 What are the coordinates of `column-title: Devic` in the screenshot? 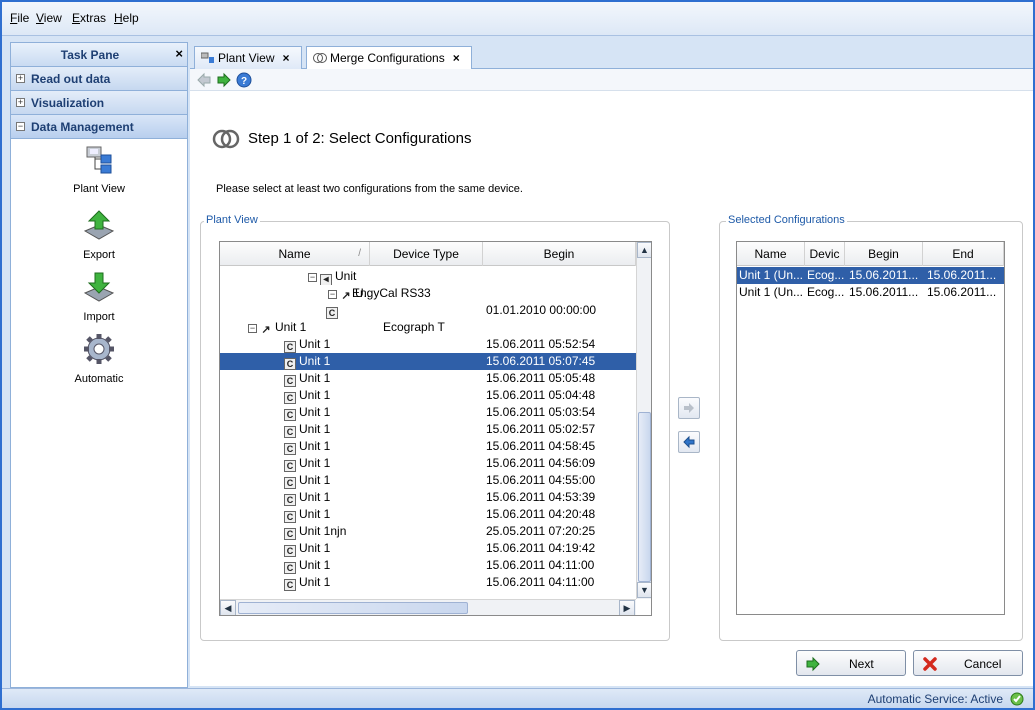 It's located at (824, 254).